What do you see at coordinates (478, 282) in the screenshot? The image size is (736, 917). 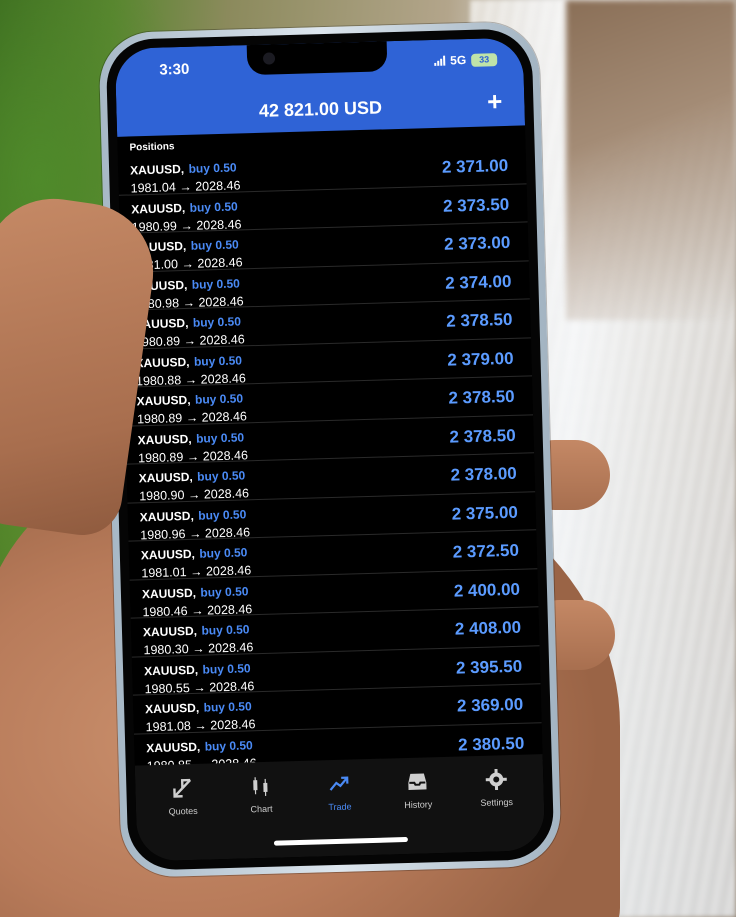 I see `position-profit: 2 374.00` at bounding box center [478, 282].